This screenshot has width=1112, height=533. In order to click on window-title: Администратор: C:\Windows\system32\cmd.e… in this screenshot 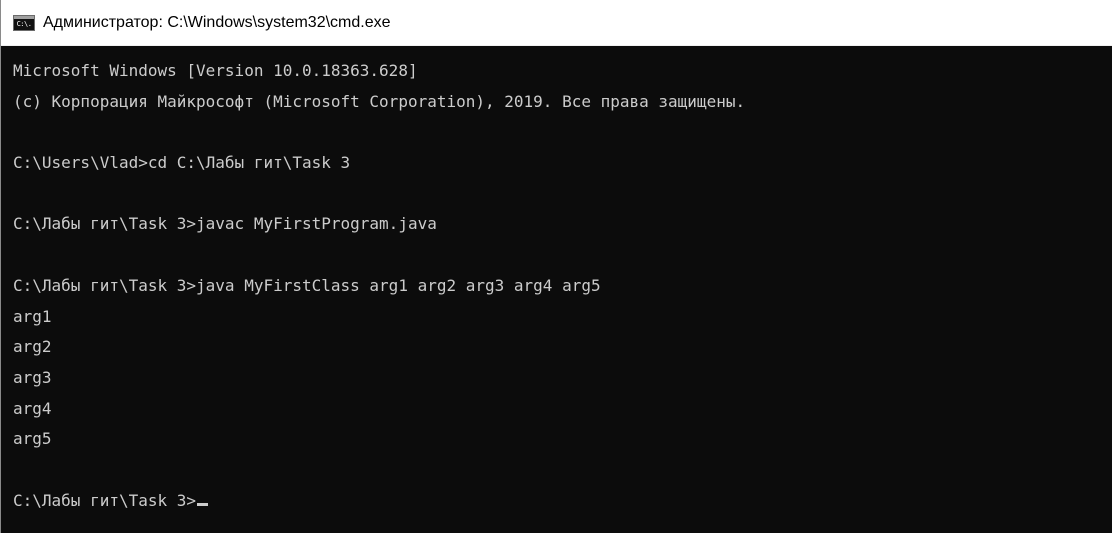, I will do `click(217, 22)`.